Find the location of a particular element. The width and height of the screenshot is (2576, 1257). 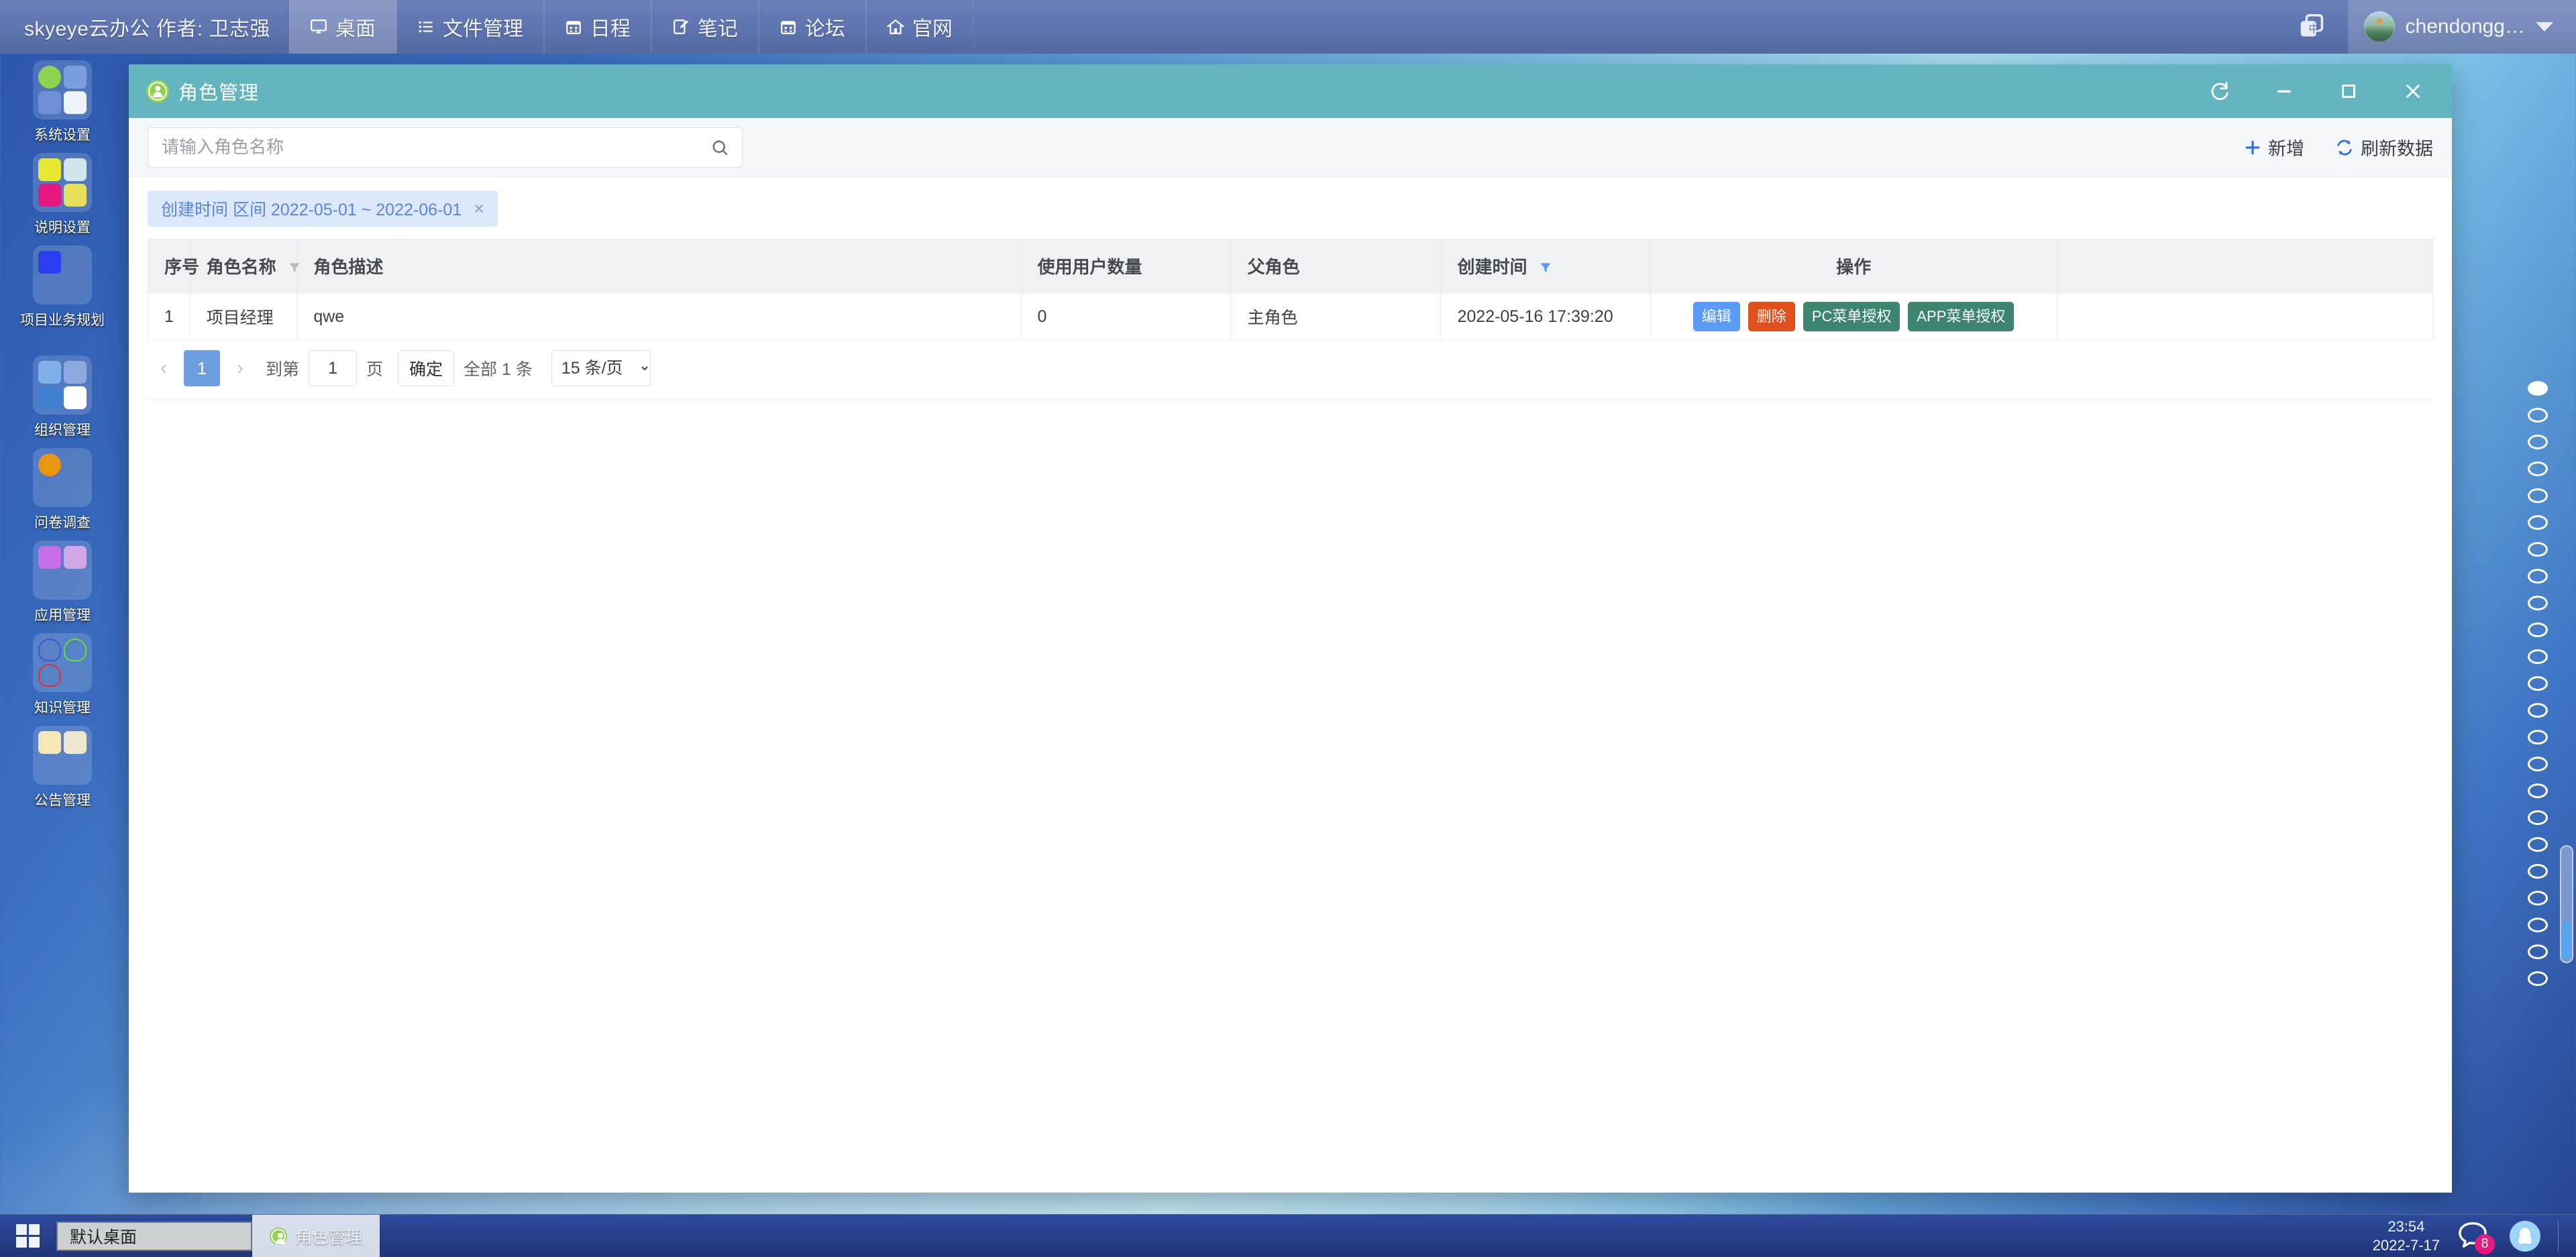

active-filters-row: 创建时间 区间 2022-05-01 ~ 2022-06-01 × is located at coordinates (1290, 206).